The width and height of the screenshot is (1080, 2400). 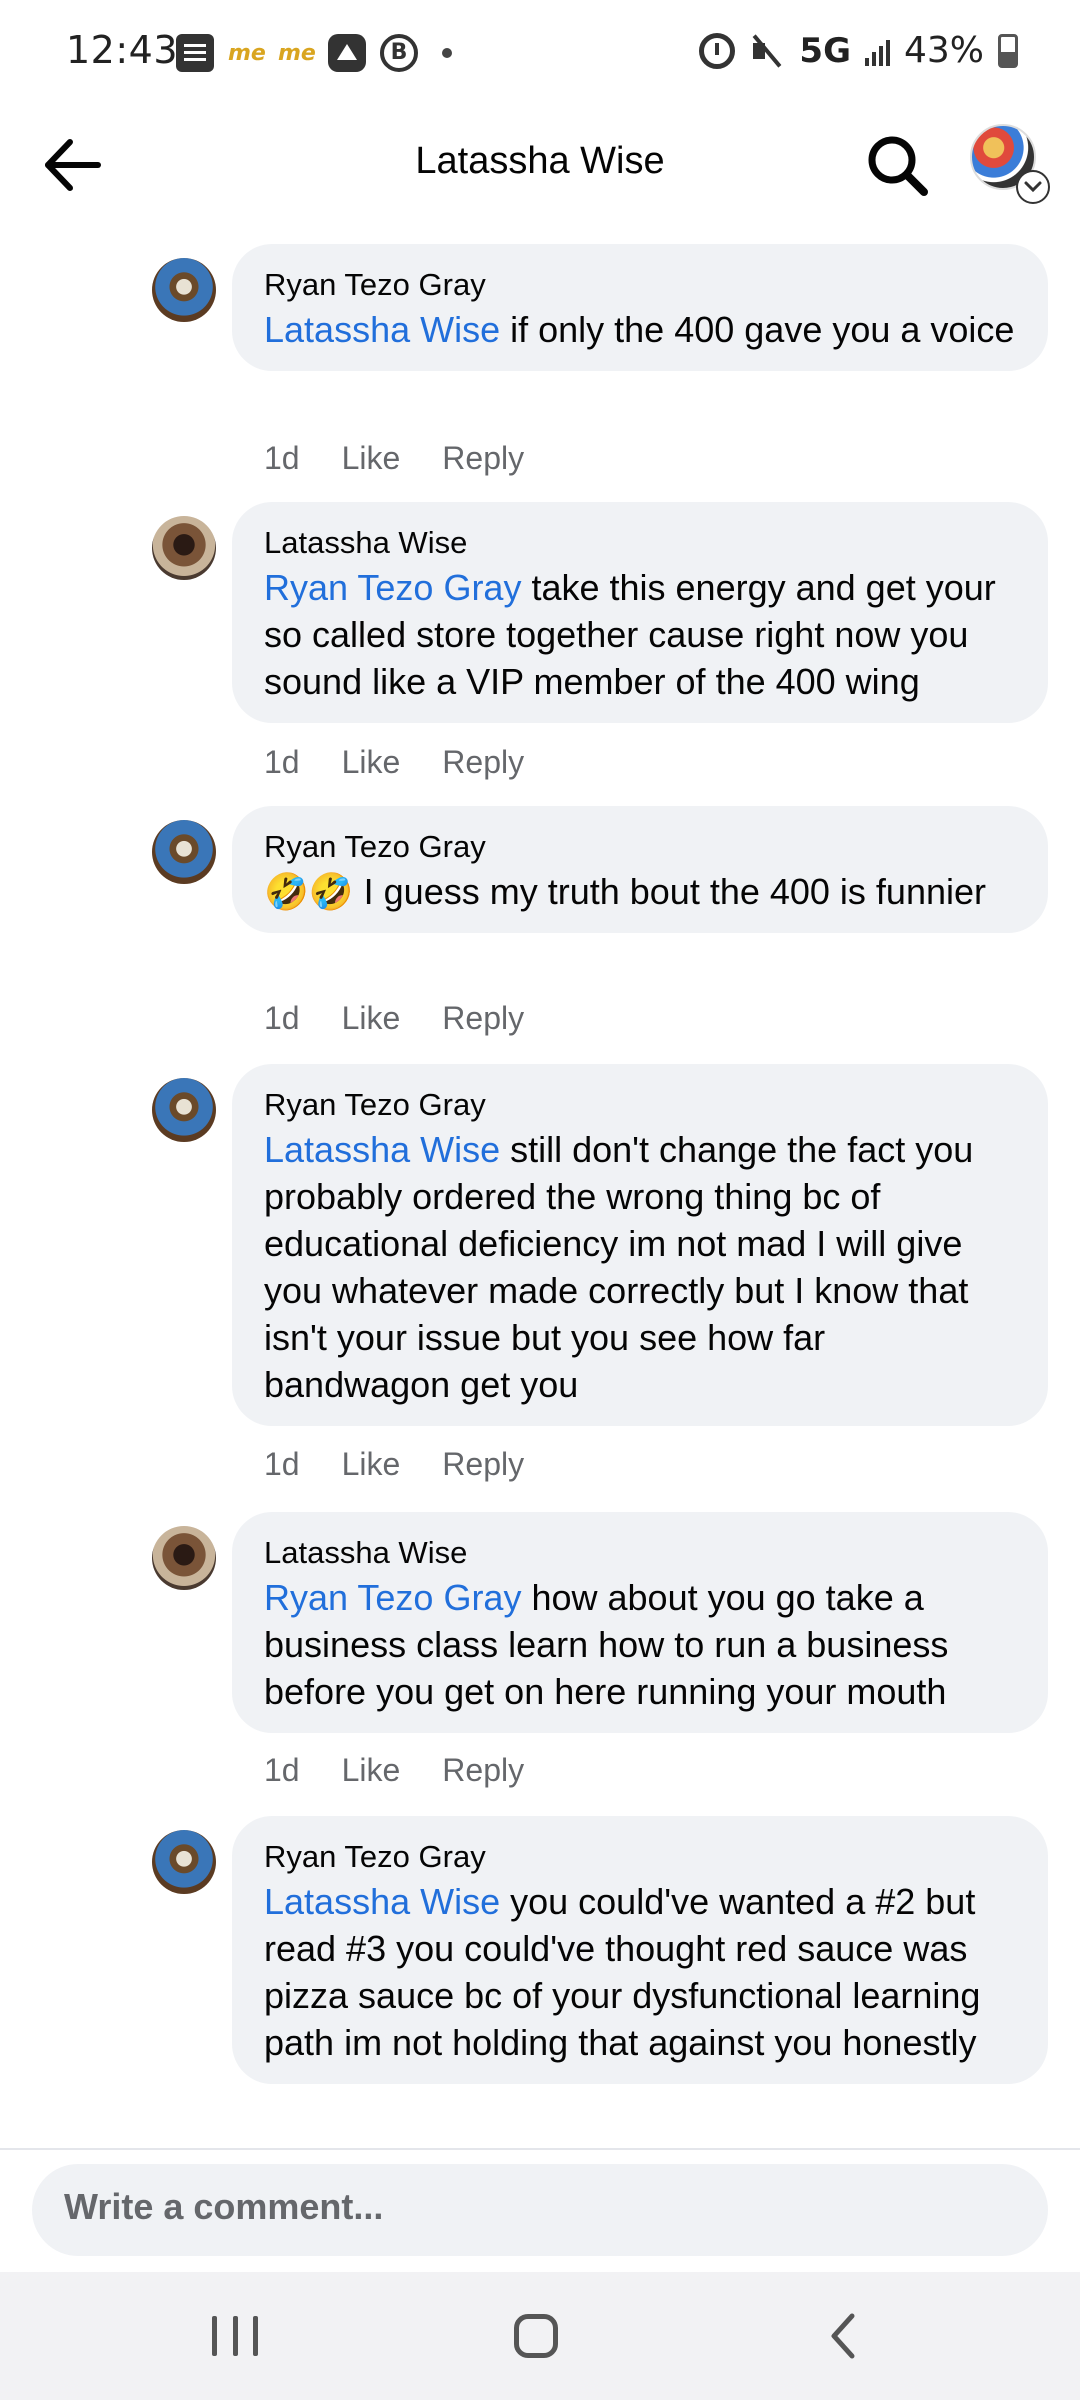 I want to click on search-button, so click(x=897, y=165).